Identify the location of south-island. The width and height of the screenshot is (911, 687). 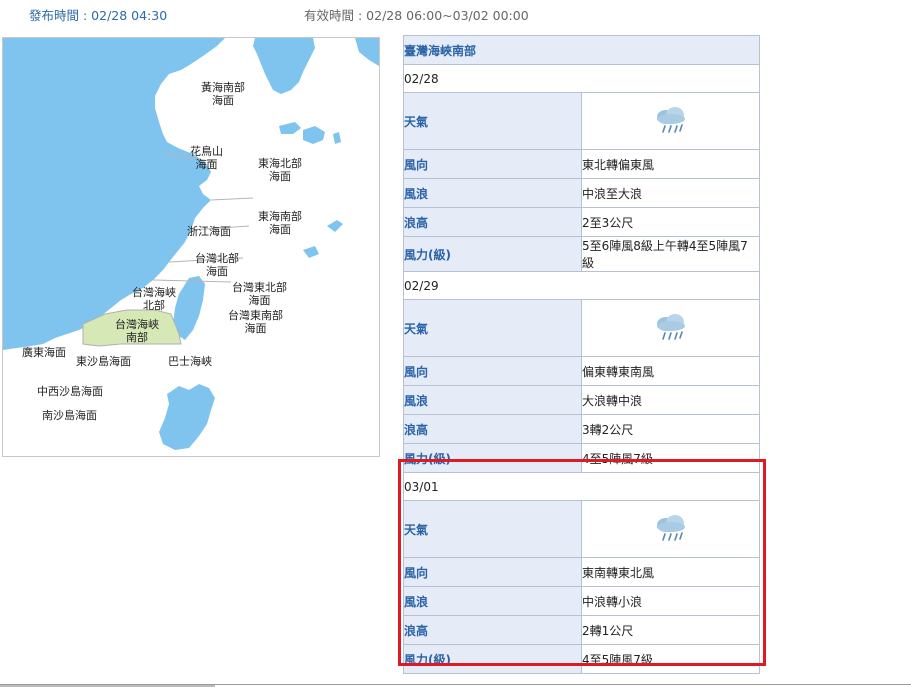
(187, 417).